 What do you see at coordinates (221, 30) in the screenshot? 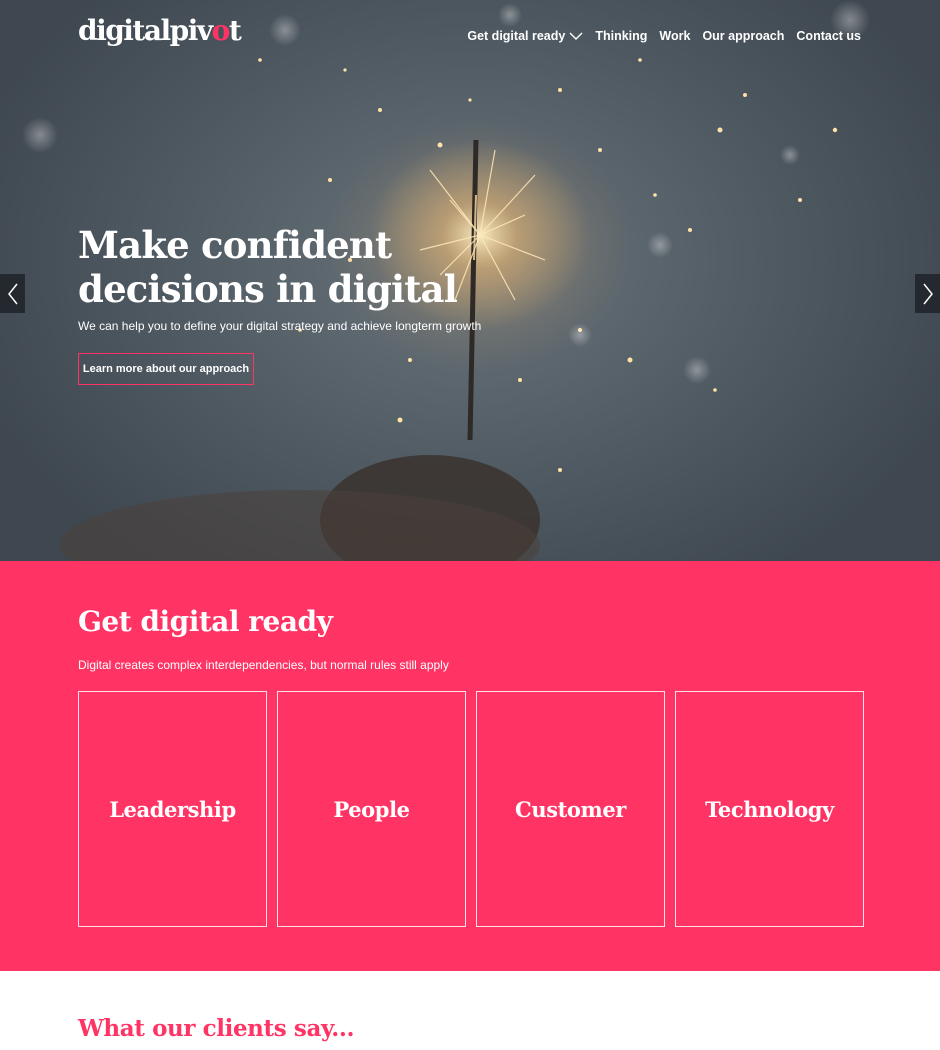
I see `brand-logo-highlight: o` at bounding box center [221, 30].